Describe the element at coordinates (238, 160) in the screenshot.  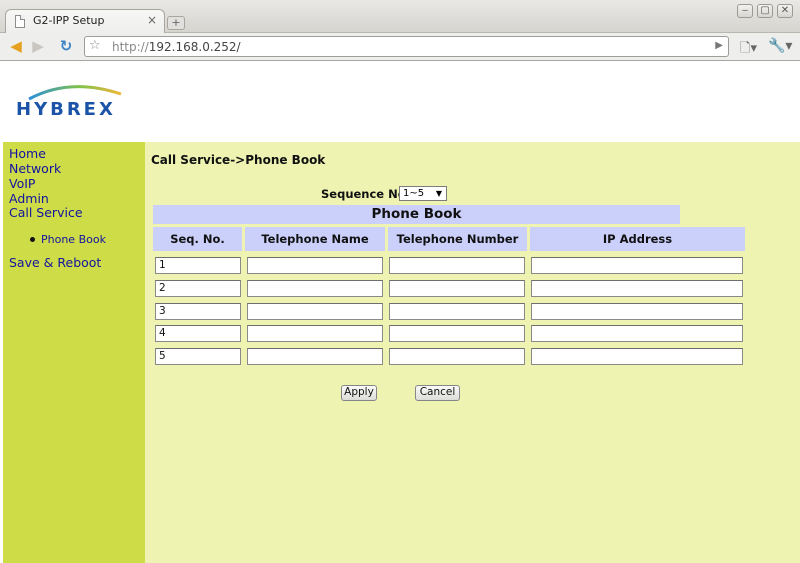
I see `page-title: Call Service->Phone Book` at that location.